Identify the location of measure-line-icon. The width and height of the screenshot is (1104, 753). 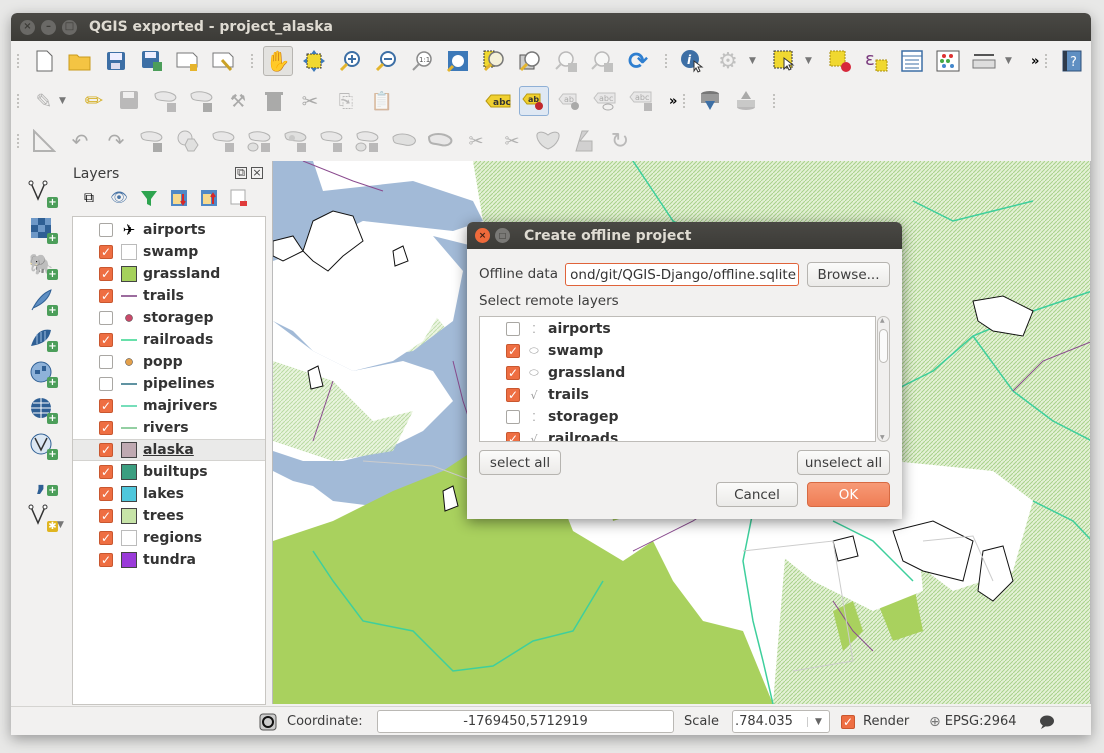
(984, 61).